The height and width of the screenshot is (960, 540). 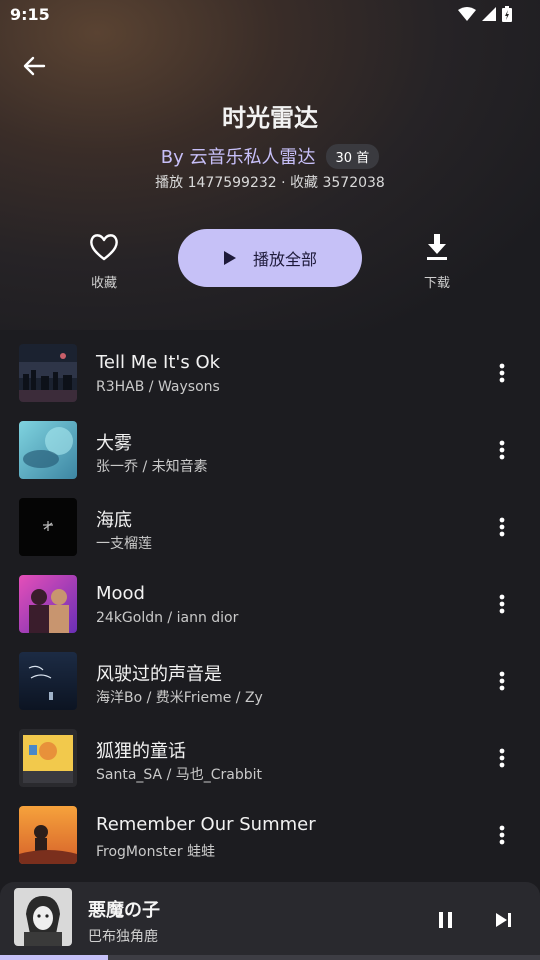 What do you see at coordinates (141, 751) in the screenshot?
I see `song-title: 狐狸的童话` at bounding box center [141, 751].